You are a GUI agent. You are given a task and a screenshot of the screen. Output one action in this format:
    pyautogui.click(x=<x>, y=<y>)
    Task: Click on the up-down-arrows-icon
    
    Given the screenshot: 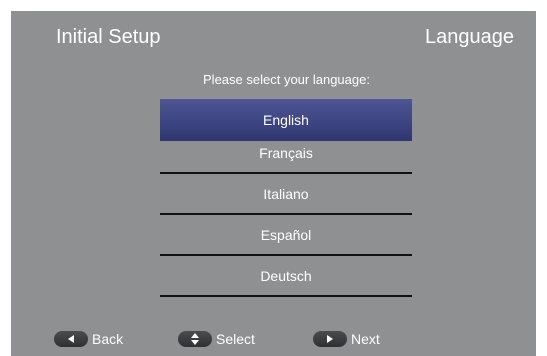 What is the action you would take?
    pyautogui.click(x=195, y=339)
    